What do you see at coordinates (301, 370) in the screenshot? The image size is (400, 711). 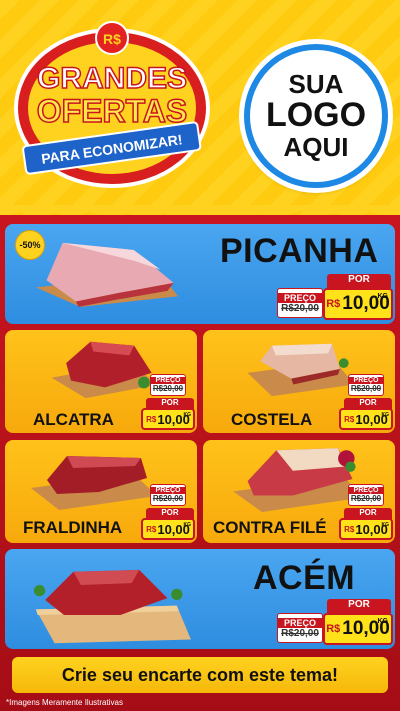 I see `meat-costela-image` at bounding box center [301, 370].